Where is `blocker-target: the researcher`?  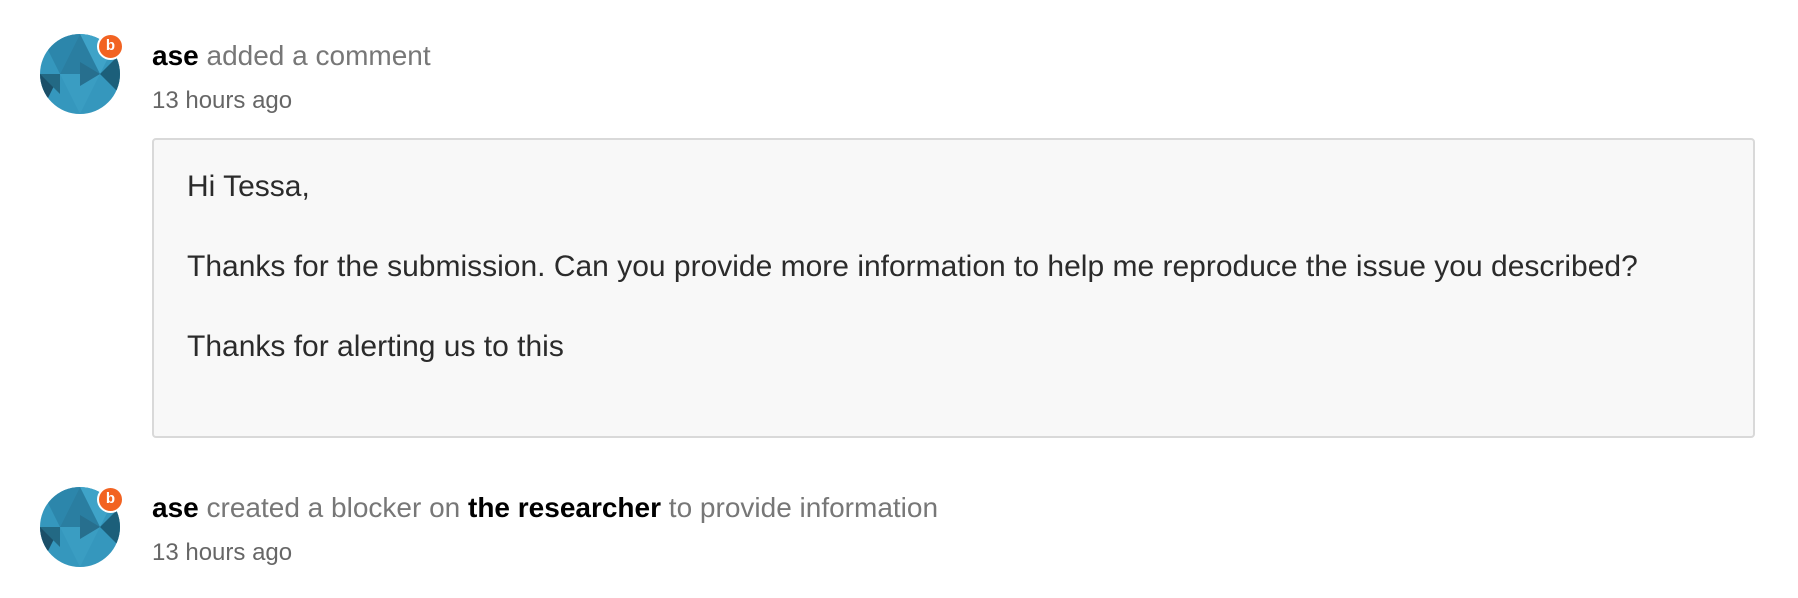 blocker-target: the researcher is located at coordinates (565, 507).